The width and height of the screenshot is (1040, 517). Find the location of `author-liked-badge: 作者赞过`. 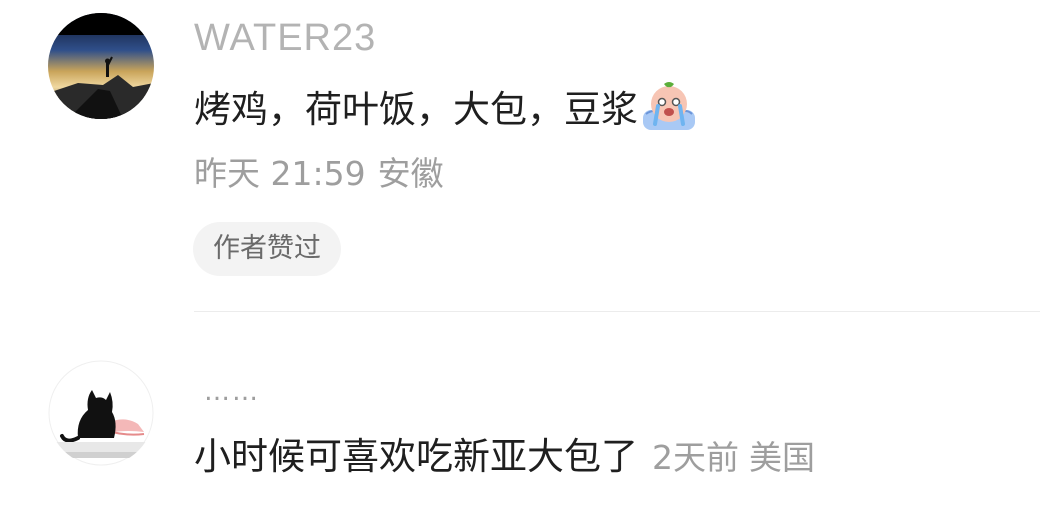

author-liked-badge: 作者赞过 is located at coordinates (267, 249).